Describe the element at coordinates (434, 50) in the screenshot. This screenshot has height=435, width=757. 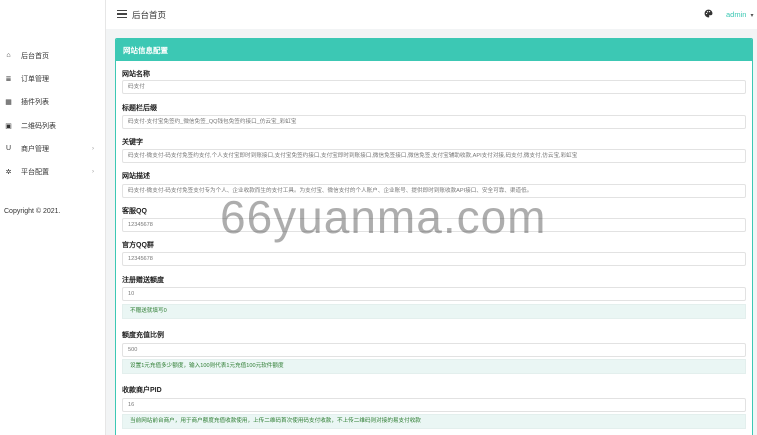
I see `panel-title: 网站信息配置` at that location.